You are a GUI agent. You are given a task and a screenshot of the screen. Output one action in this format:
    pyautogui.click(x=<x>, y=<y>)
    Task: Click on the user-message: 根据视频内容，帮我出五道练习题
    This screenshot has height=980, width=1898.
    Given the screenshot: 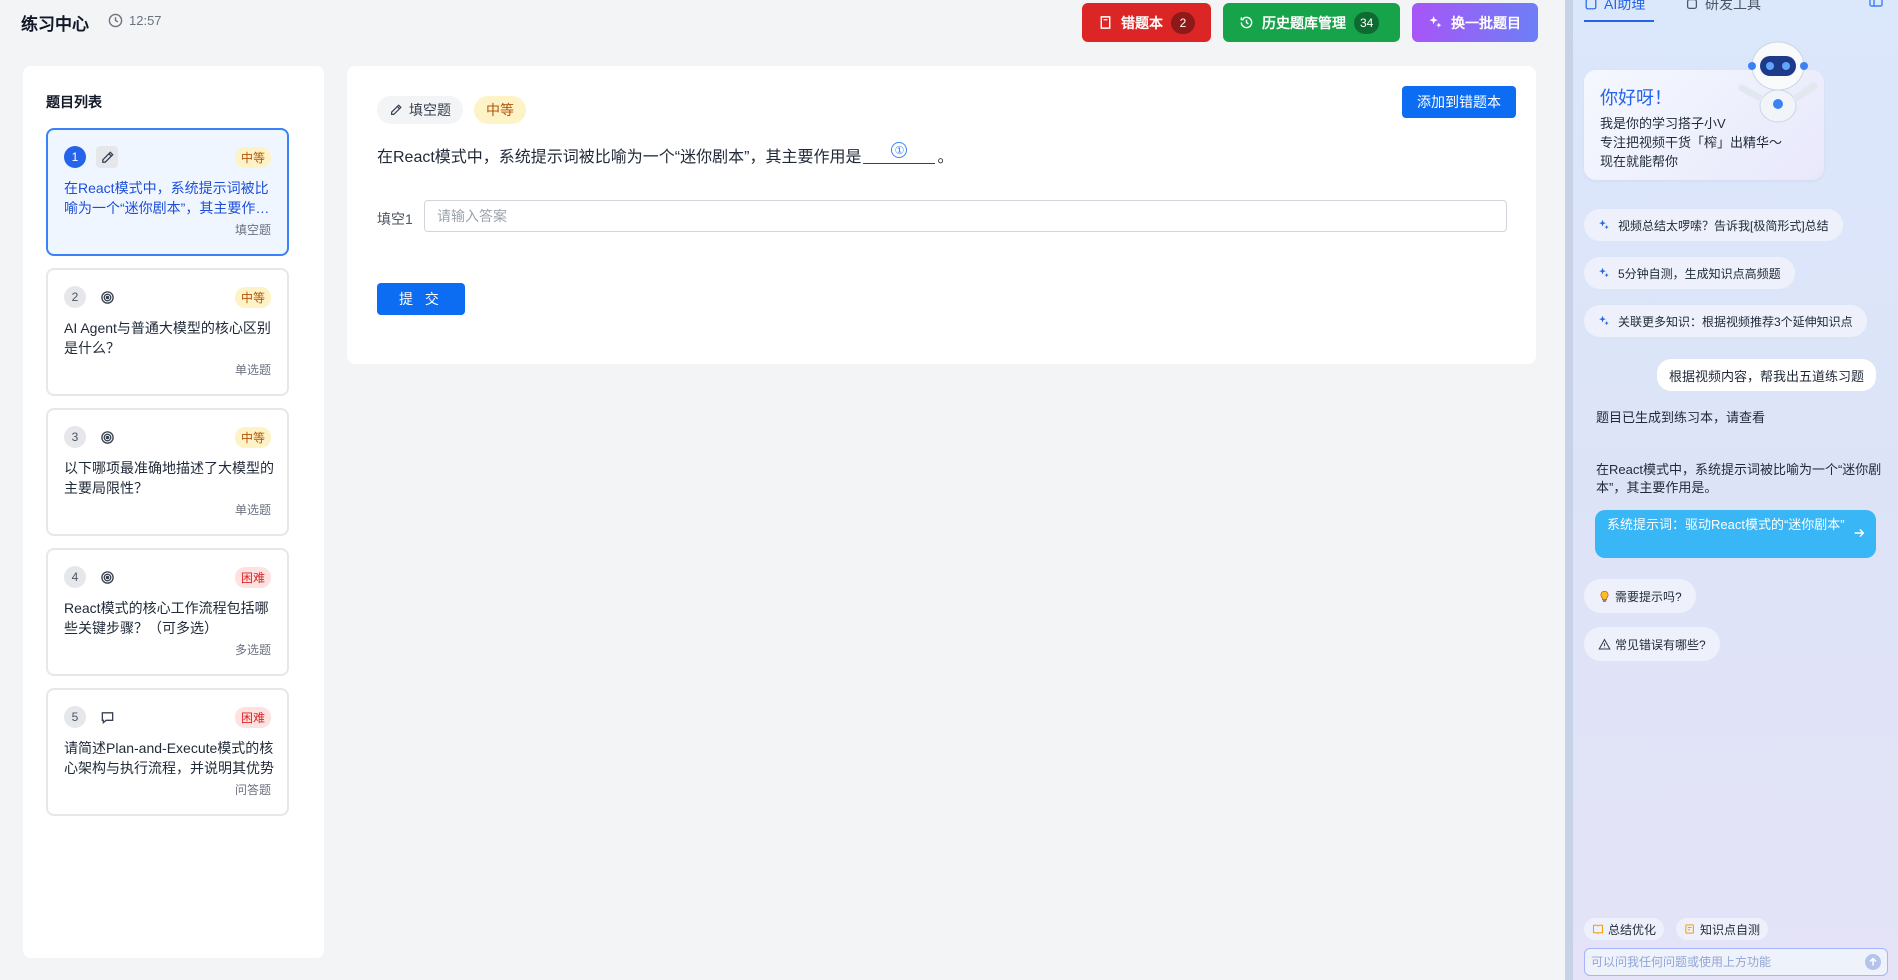 What is the action you would take?
    pyautogui.click(x=1766, y=375)
    